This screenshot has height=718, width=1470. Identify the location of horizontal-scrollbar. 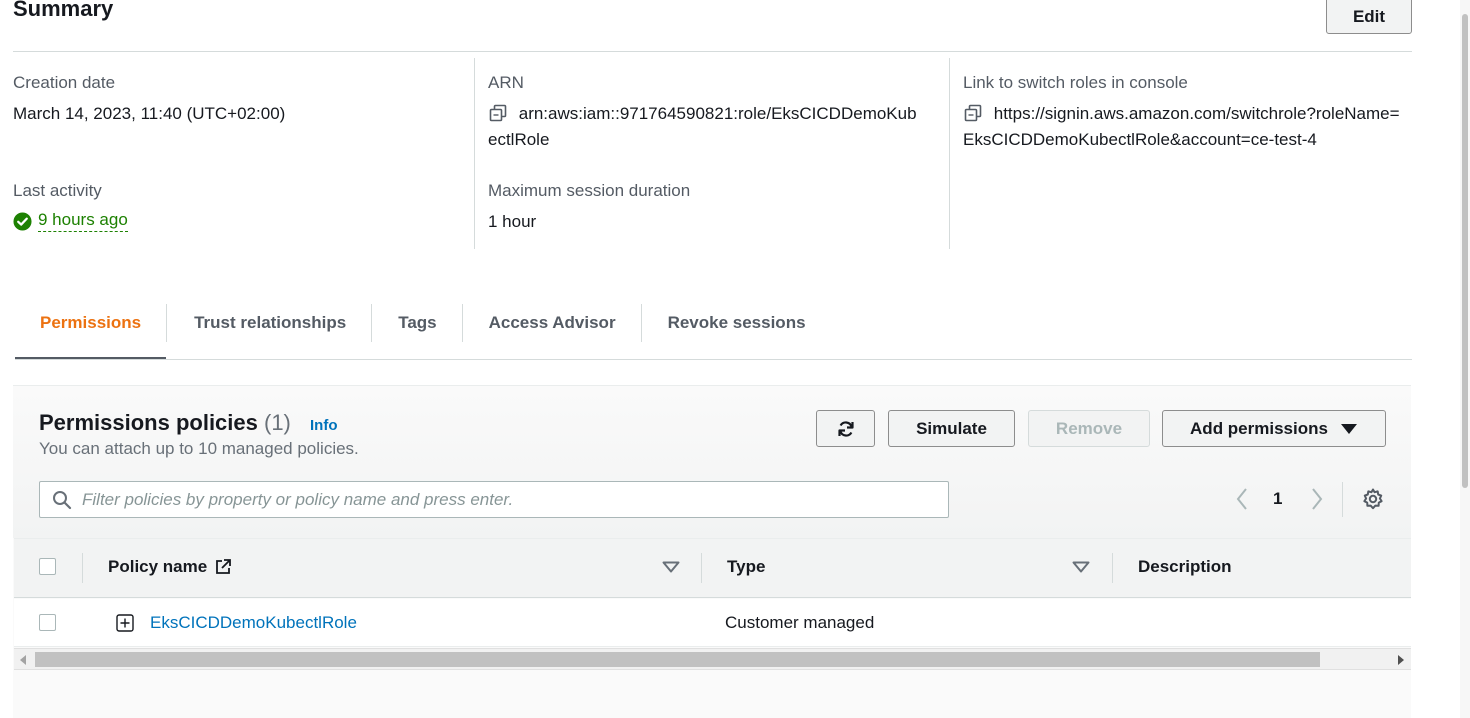
(712, 659).